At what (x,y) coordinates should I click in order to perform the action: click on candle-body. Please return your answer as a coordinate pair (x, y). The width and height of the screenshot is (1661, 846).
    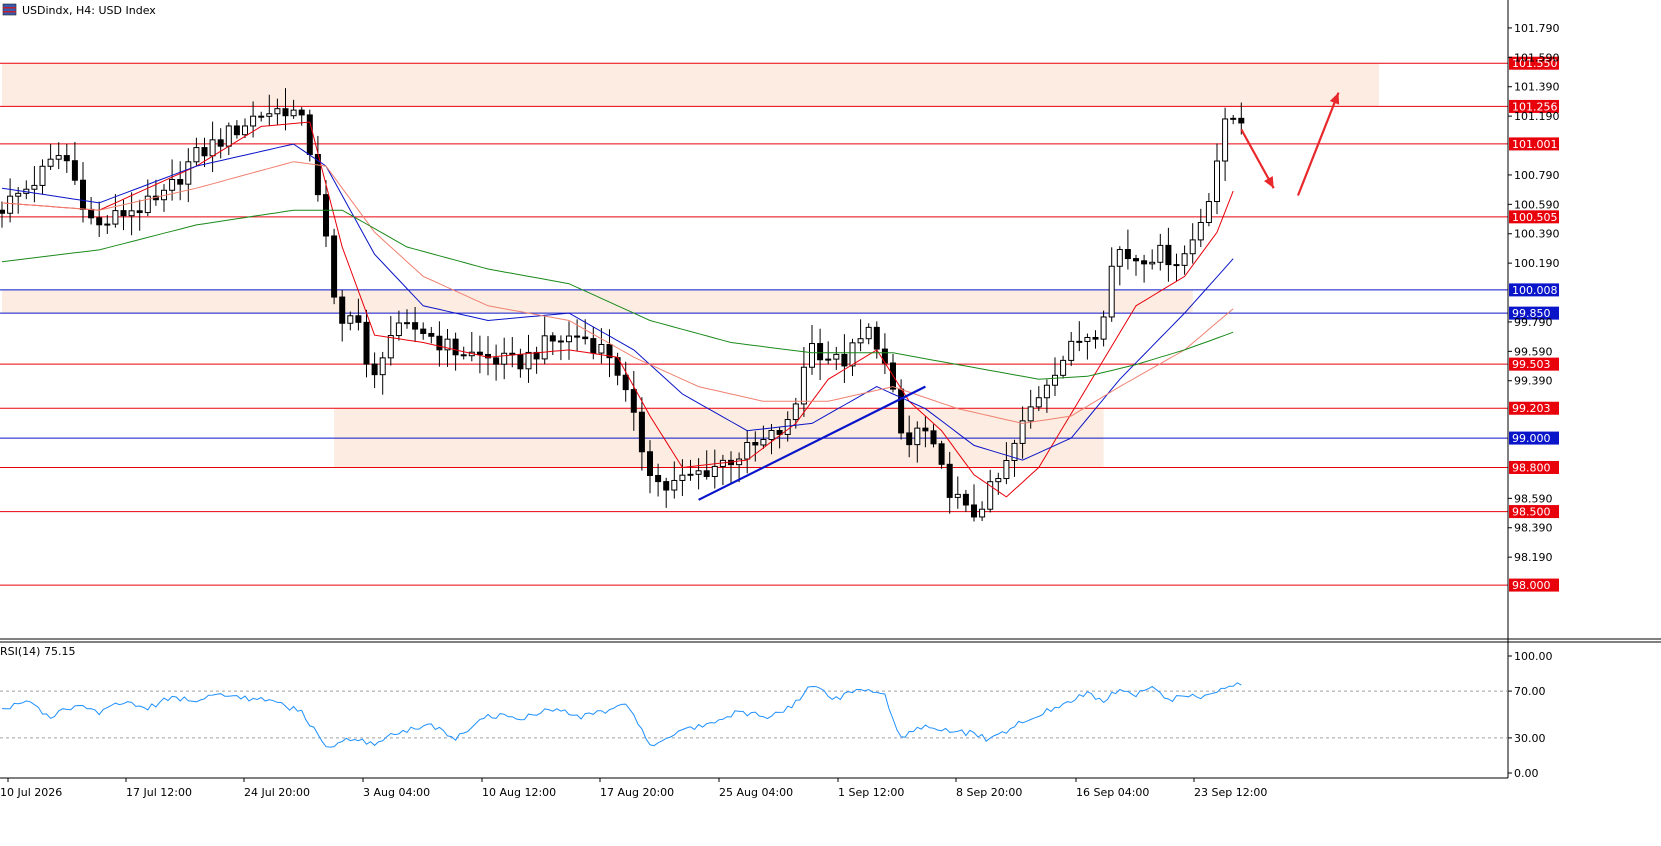
    Looking at the image, I should click on (1176, 265).